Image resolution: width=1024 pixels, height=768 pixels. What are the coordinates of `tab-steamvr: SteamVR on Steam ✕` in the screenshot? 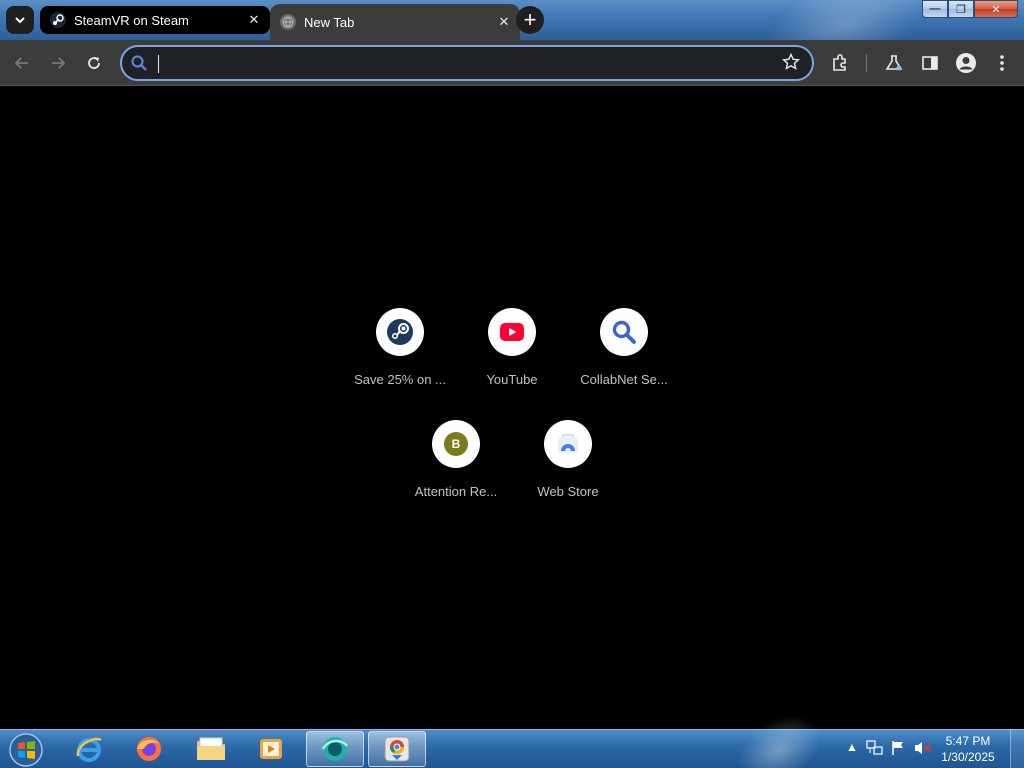 It's located at (155, 20).